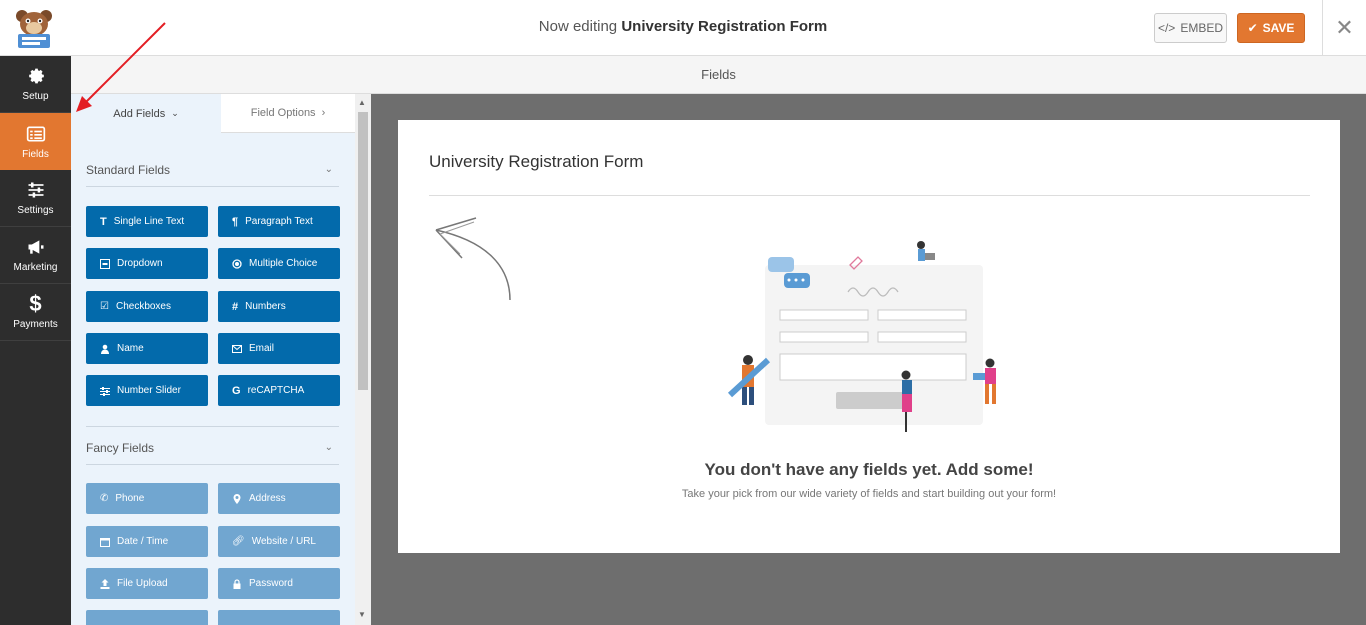 This screenshot has height=625, width=1366. I want to click on embed-button: </> EMBED, so click(1190, 28).